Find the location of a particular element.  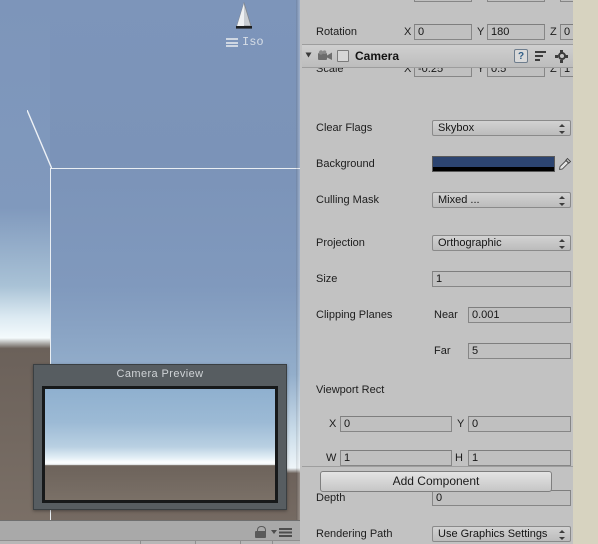

camera-preview-render is located at coordinates (160, 444).